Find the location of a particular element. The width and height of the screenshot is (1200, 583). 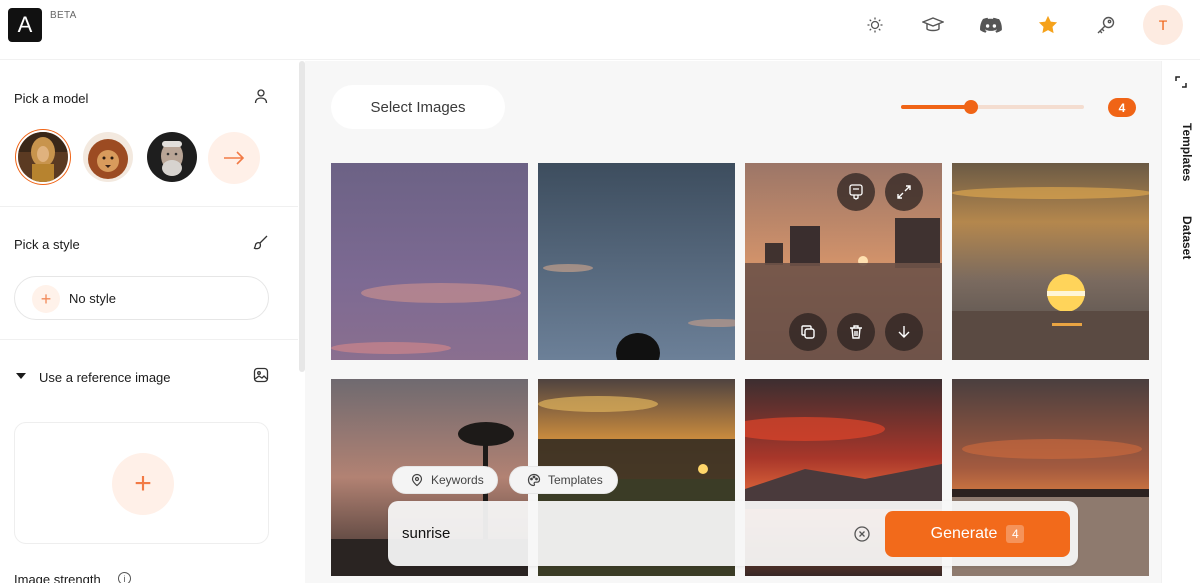

add-reference-icon: + is located at coordinates (143, 484).